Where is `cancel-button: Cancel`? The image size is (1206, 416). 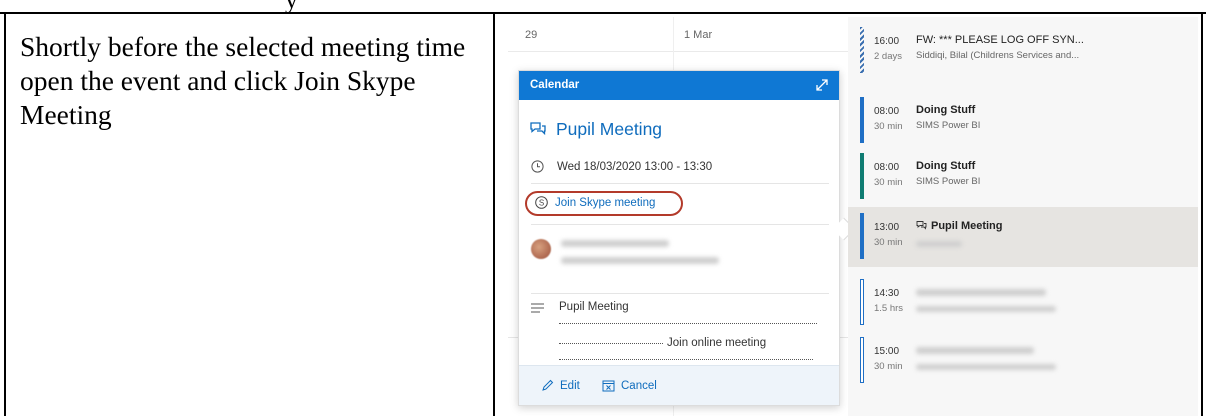 cancel-button: Cancel is located at coordinates (629, 385).